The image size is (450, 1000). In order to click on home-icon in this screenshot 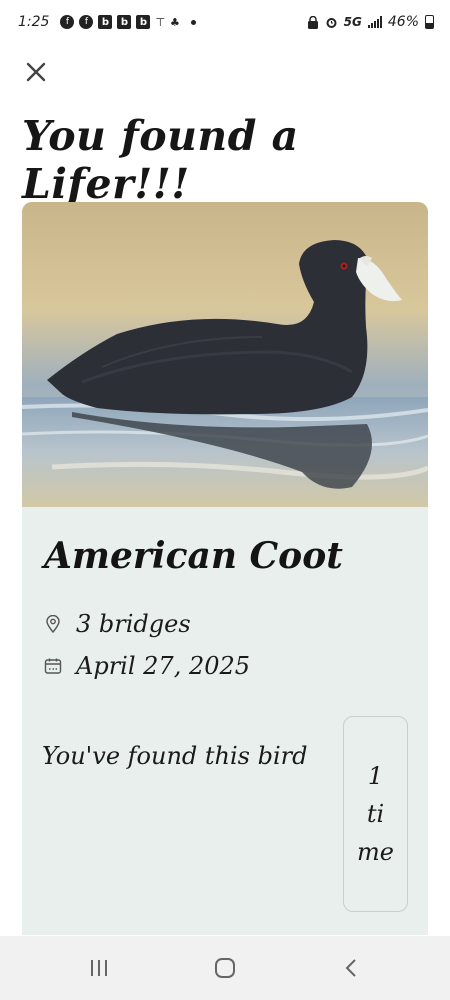, I will do `click(225, 968)`.